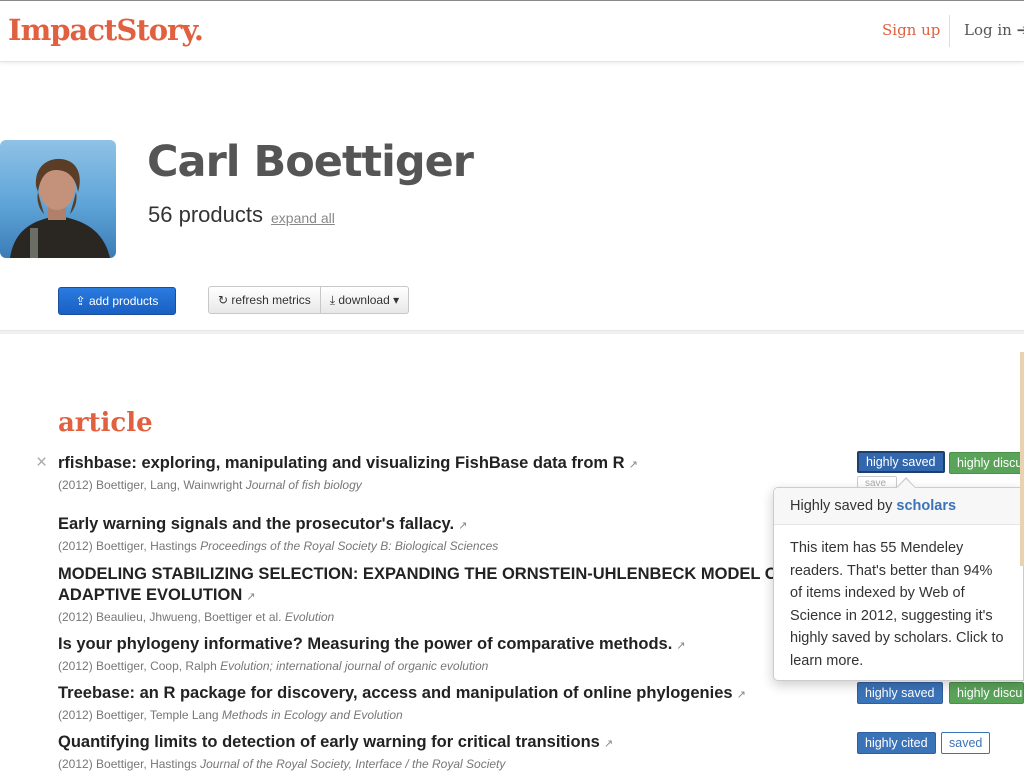  What do you see at coordinates (966, 743) in the screenshot?
I see `badge-saved: saved` at bounding box center [966, 743].